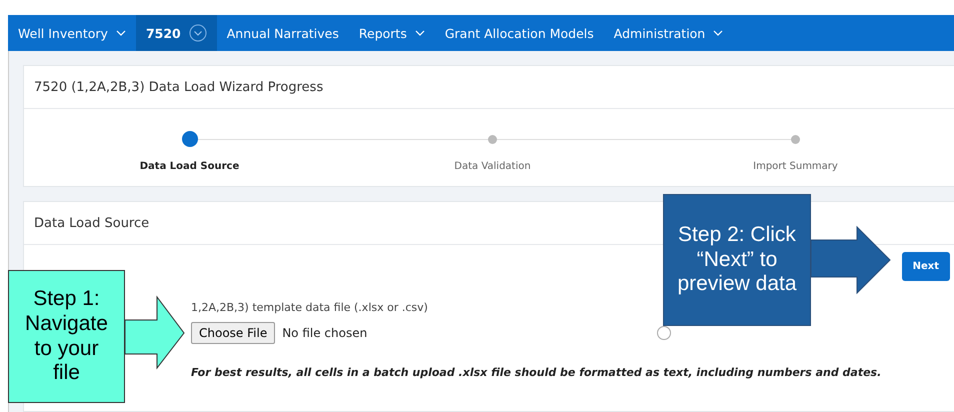 The width and height of the screenshot is (954, 412). Describe the element at coordinates (163, 33) in the screenshot. I see `nav-item: 7520` at that location.